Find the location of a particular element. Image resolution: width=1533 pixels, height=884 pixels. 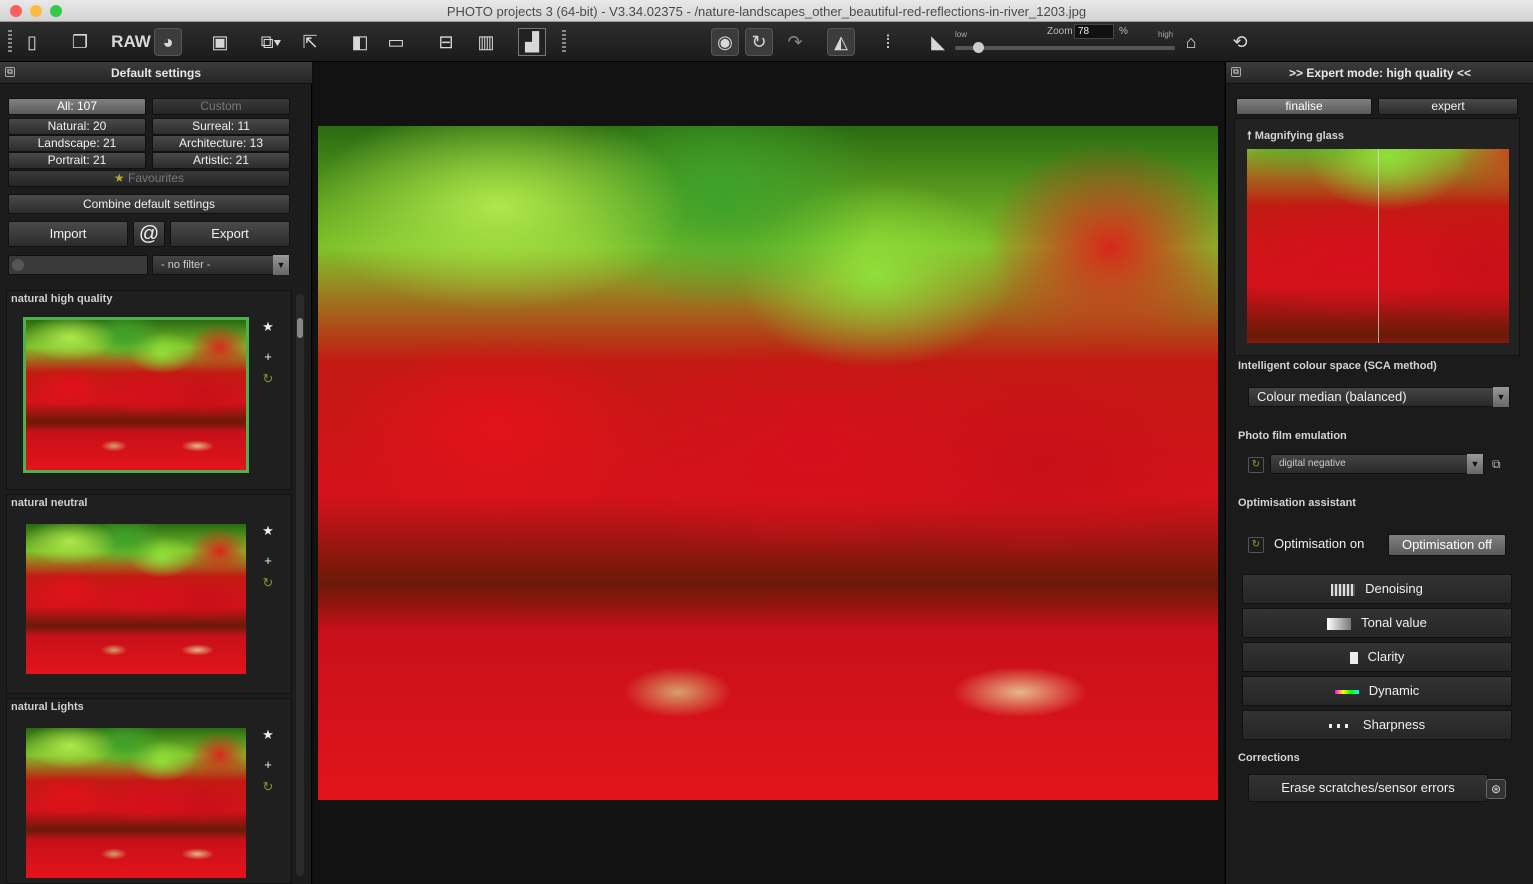

quality-high-icon: ⌂ is located at coordinates (1191, 42).